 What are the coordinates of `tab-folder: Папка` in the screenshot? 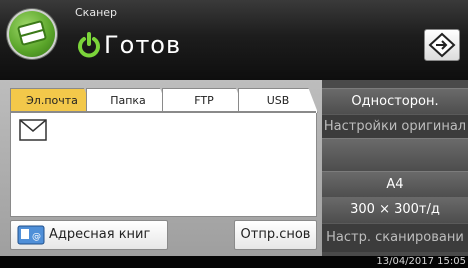 It's located at (128, 100).